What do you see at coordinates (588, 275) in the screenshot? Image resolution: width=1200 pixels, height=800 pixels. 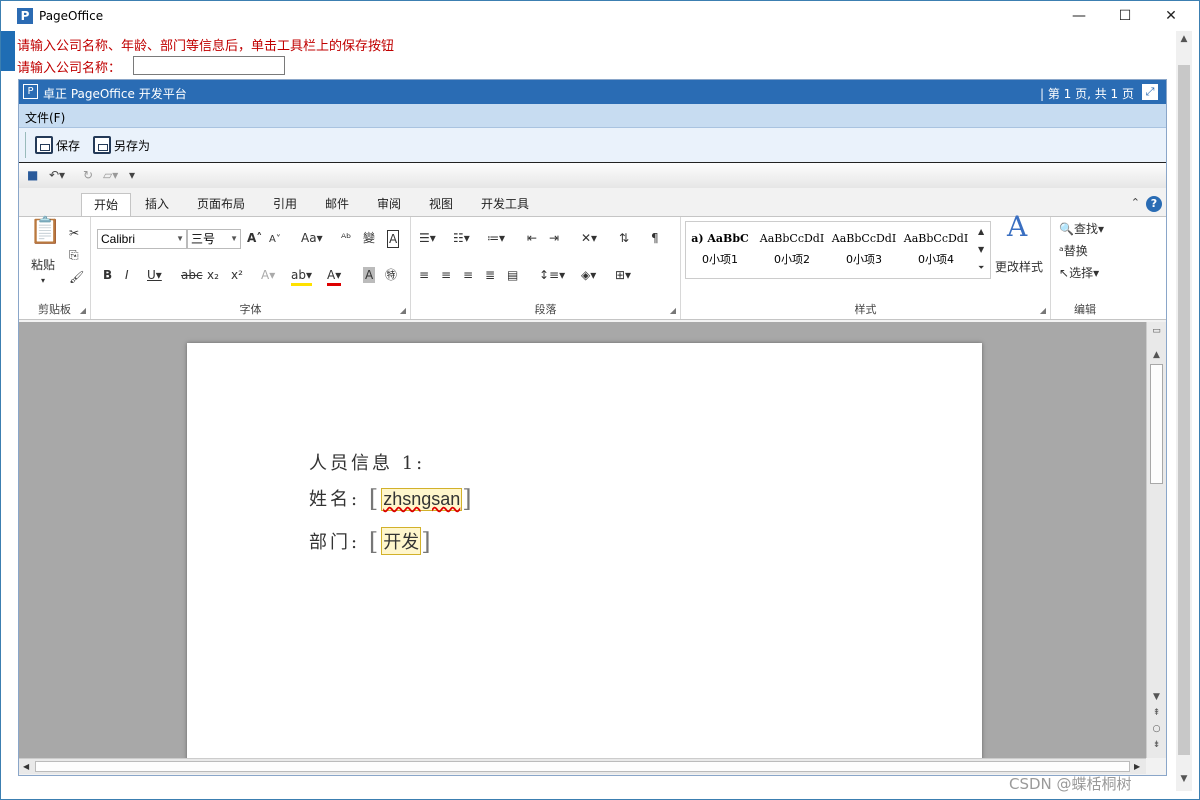 I see `shading-icon: ◈▾` at bounding box center [588, 275].